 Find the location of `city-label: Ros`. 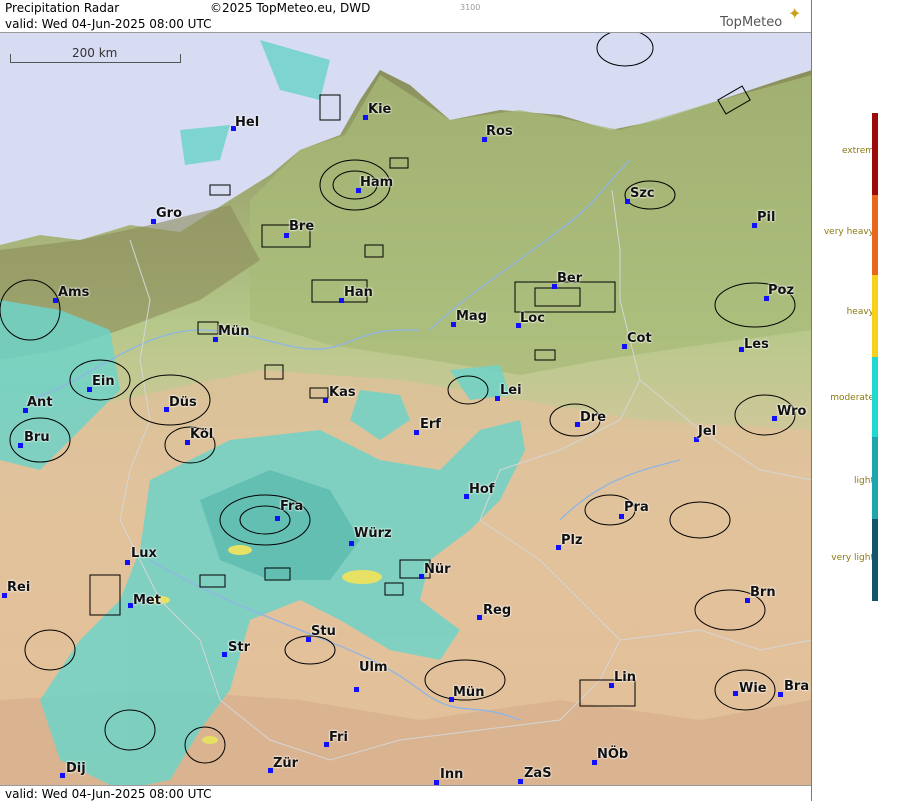

city-label: Ros is located at coordinates (499, 131).